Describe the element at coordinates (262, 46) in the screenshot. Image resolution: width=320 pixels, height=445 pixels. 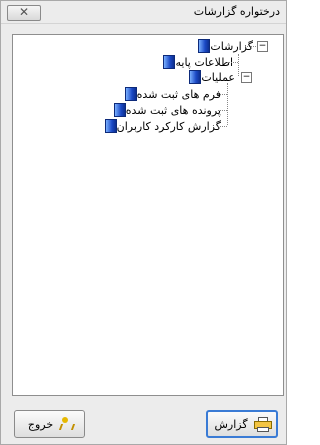
I see `collapse-root-toggle: −` at that location.